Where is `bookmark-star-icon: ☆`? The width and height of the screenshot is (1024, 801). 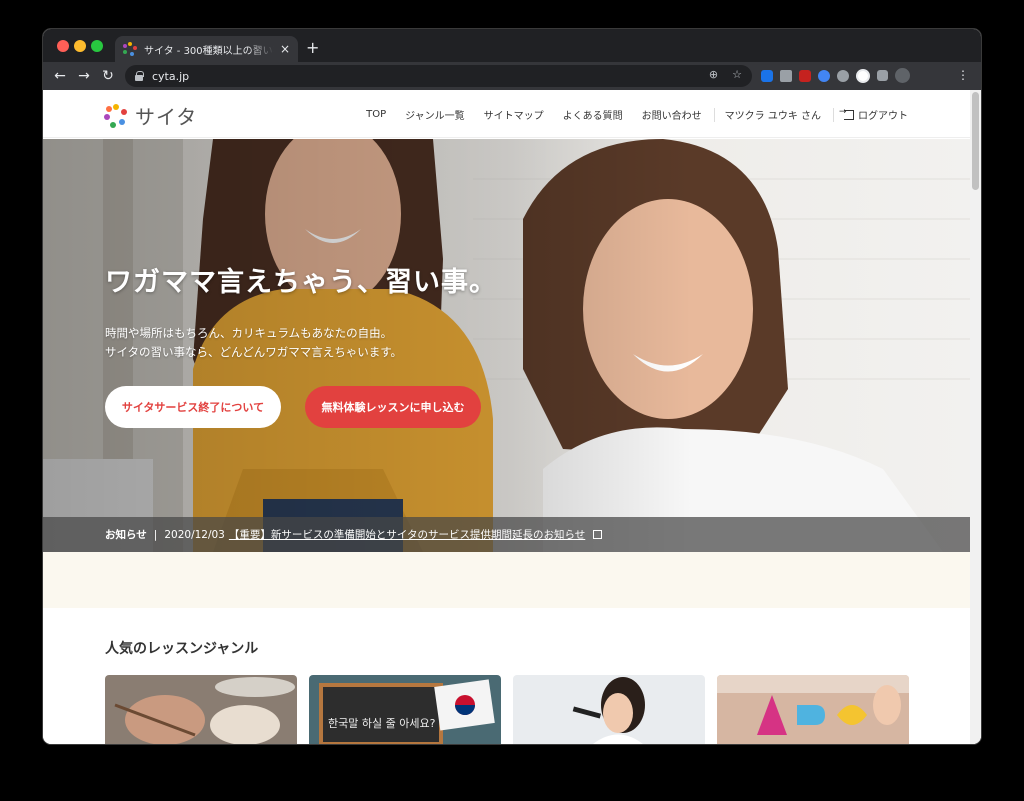
bookmark-star-icon: ☆ is located at coordinates (737, 74).